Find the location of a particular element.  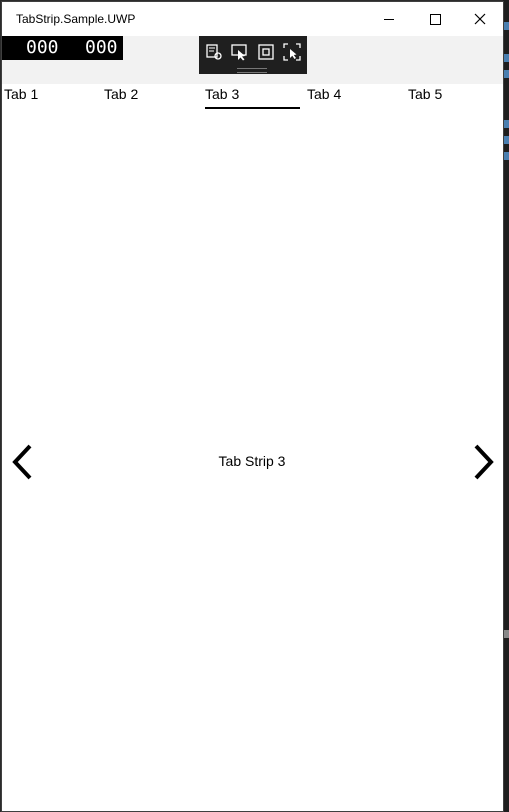

previous-tab-button is located at coordinates (24, 462).